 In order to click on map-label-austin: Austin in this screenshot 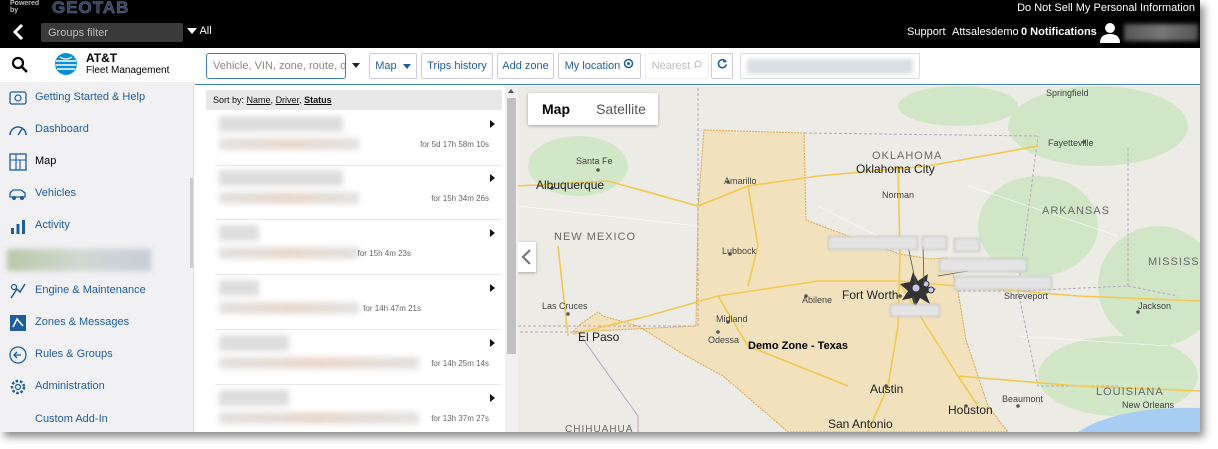, I will do `click(887, 389)`.